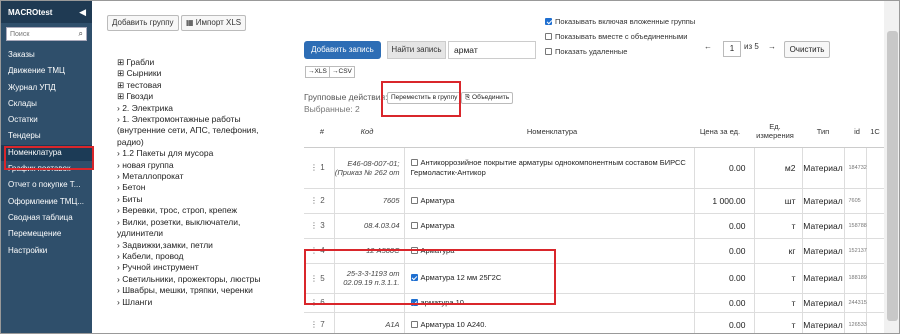 This screenshot has width=900, height=334. I want to click on sidebar-search-input, so click(40, 34).